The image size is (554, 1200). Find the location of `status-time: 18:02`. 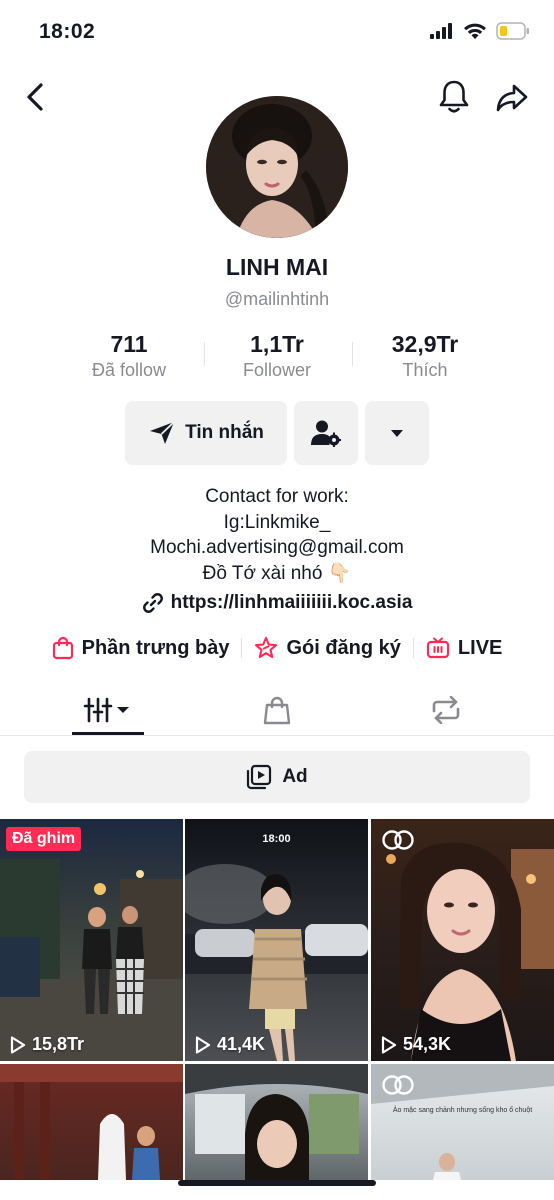

status-time: 18:02 is located at coordinates (67, 31).